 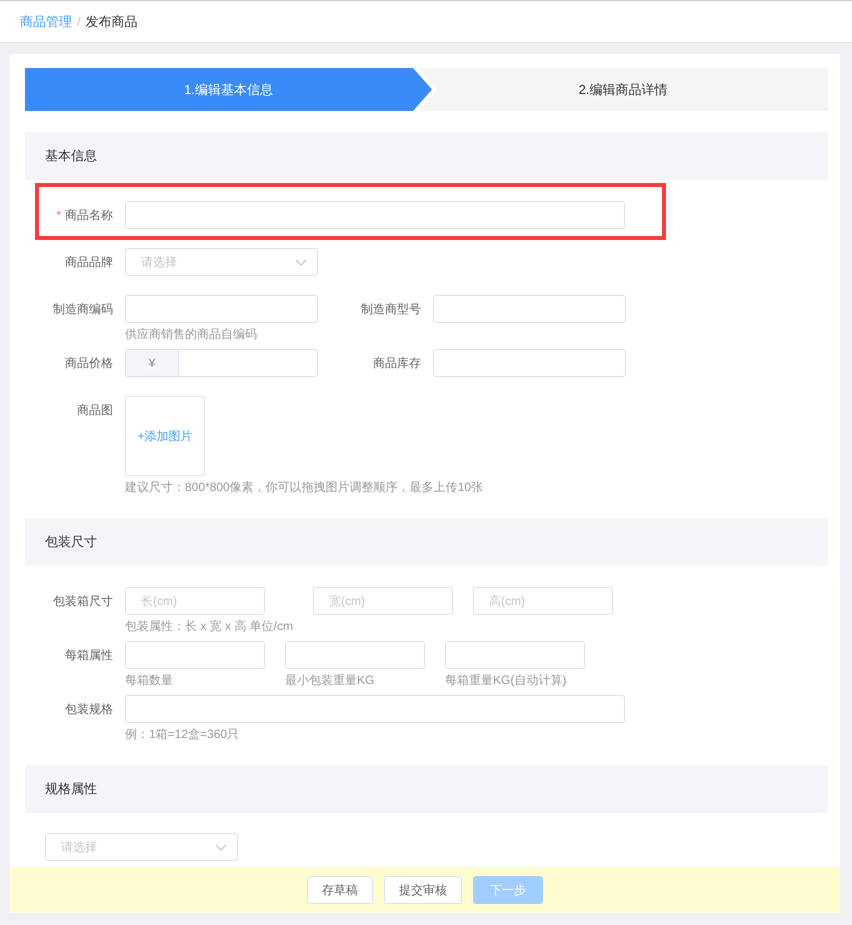 What do you see at coordinates (209, 626) in the screenshot?
I see `field-hint: 包装属性：长 x 宽 x 高 单位/cm` at bounding box center [209, 626].